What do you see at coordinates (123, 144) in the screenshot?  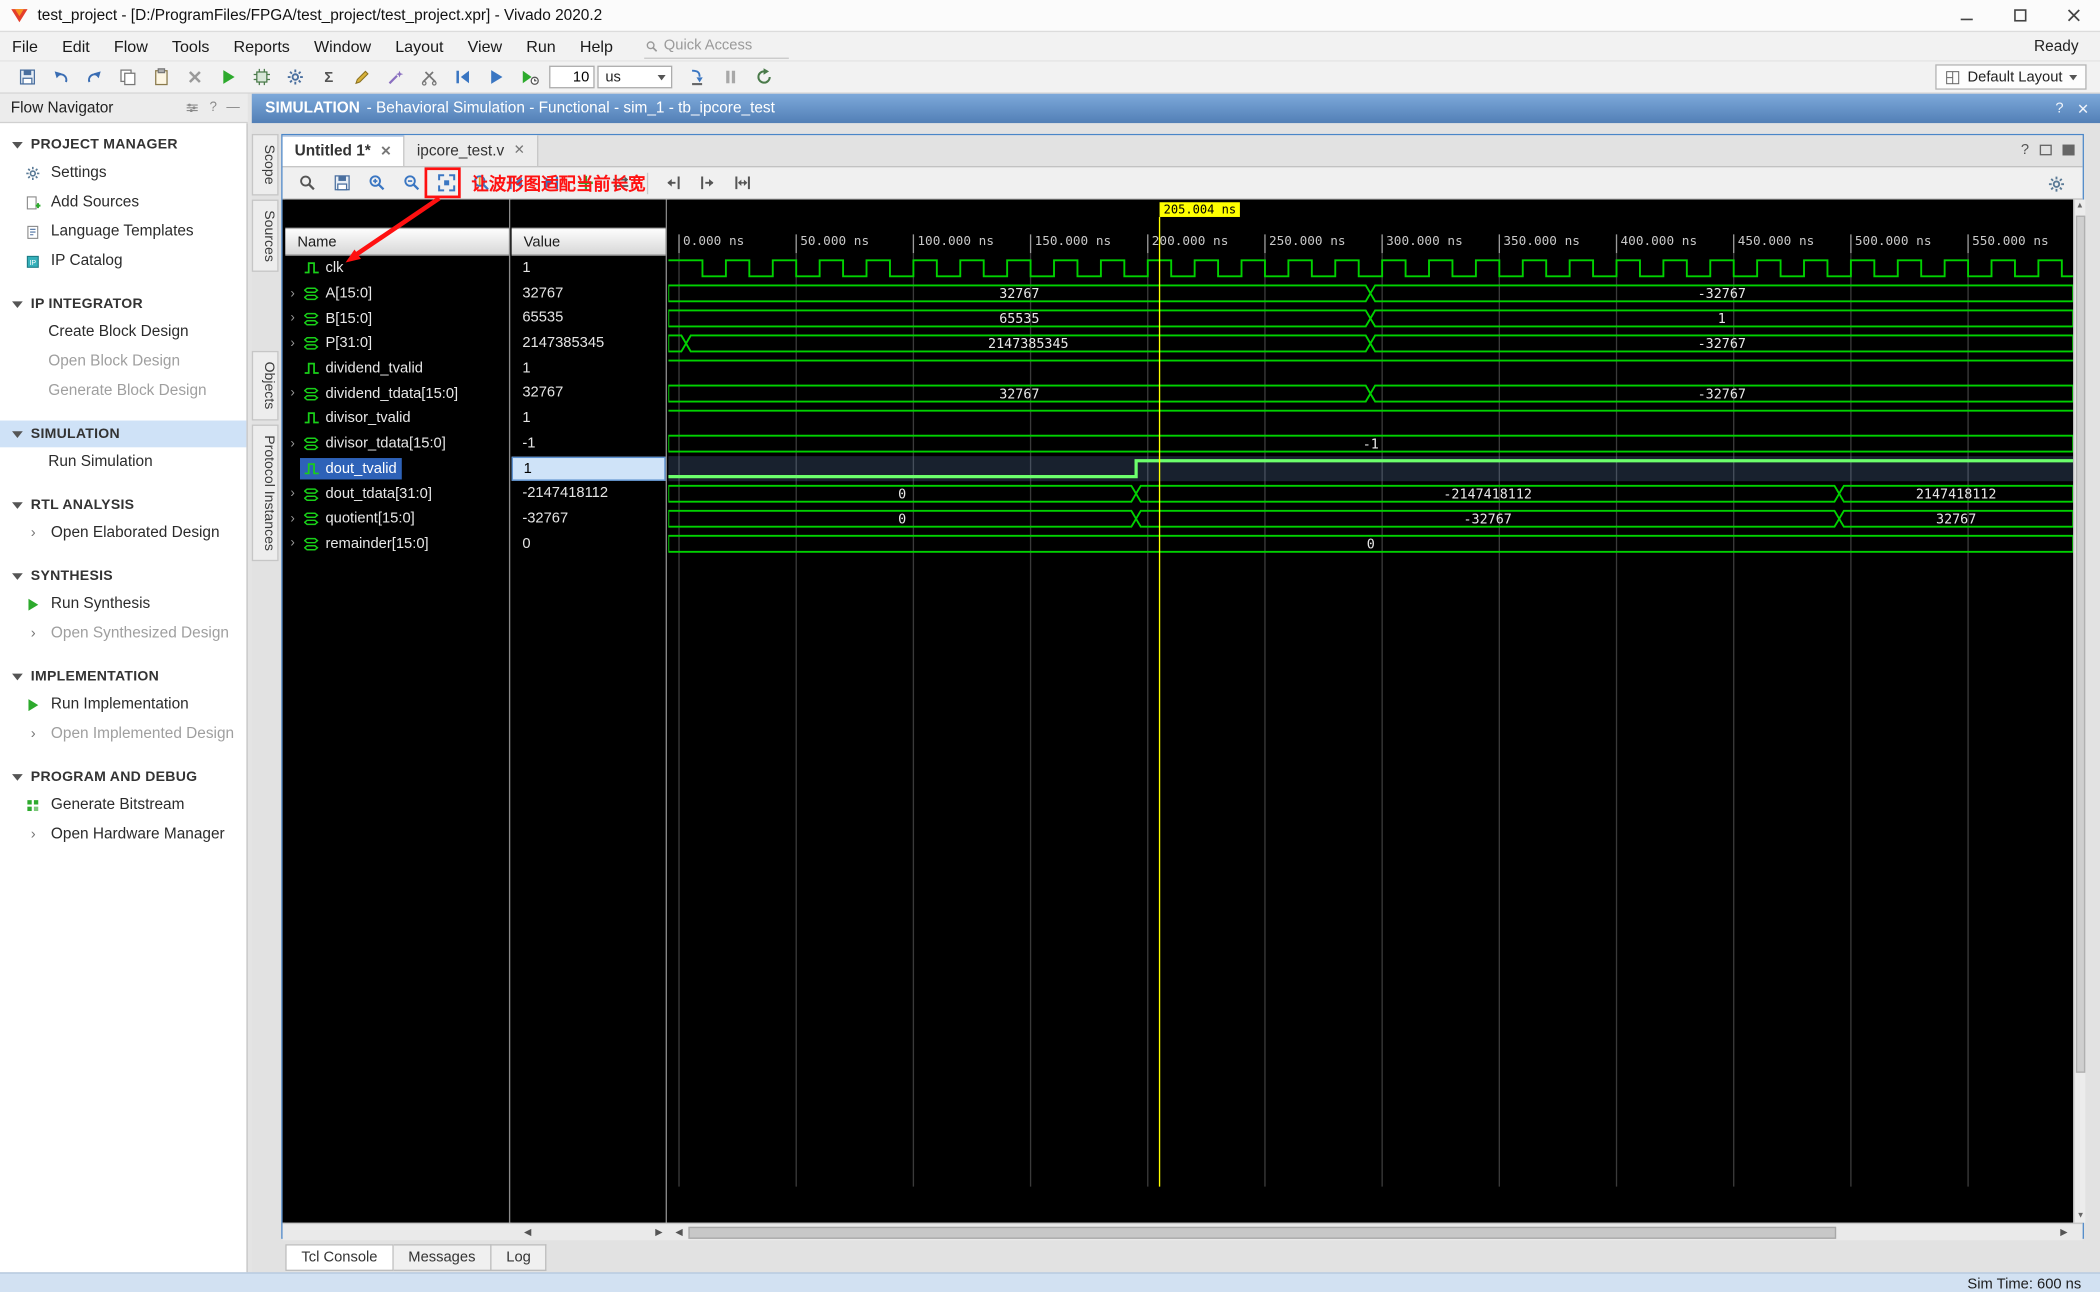 I see `flownav-header-project-manager: PROJECT MANAGER` at bounding box center [123, 144].